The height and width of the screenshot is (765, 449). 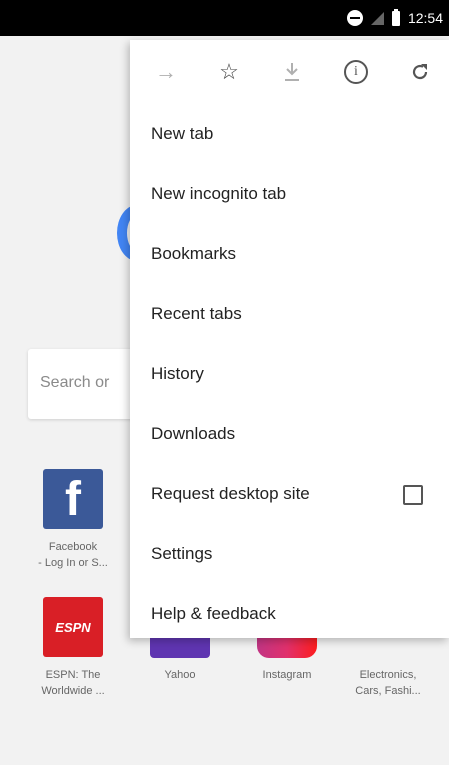 What do you see at coordinates (356, 72) in the screenshot?
I see `info-icon: i` at bounding box center [356, 72].